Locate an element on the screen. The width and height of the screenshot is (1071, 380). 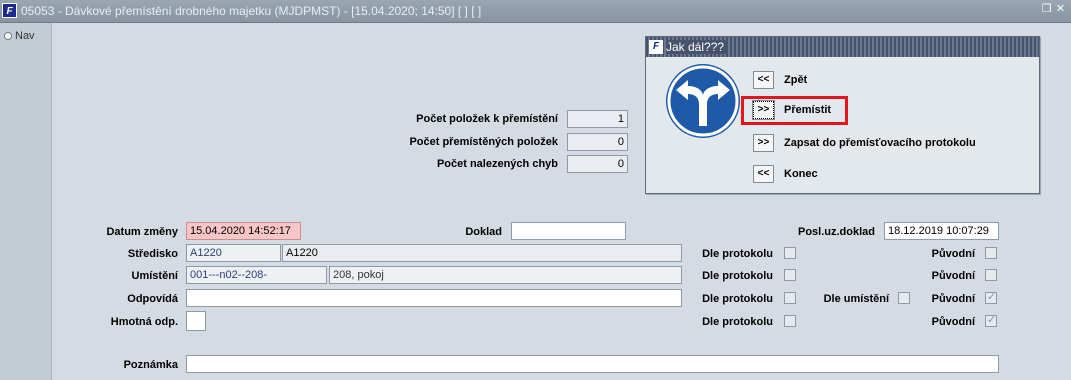
stredisko-puvodni-checkbox is located at coordinates (991, 253).